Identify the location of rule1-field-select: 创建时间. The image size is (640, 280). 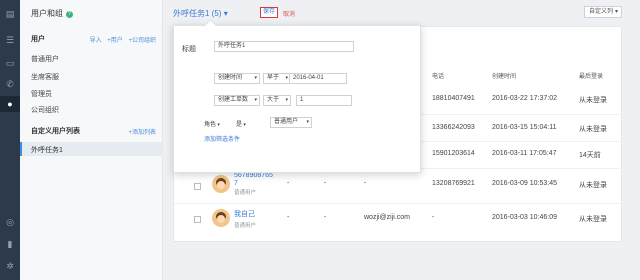
(237, 78).